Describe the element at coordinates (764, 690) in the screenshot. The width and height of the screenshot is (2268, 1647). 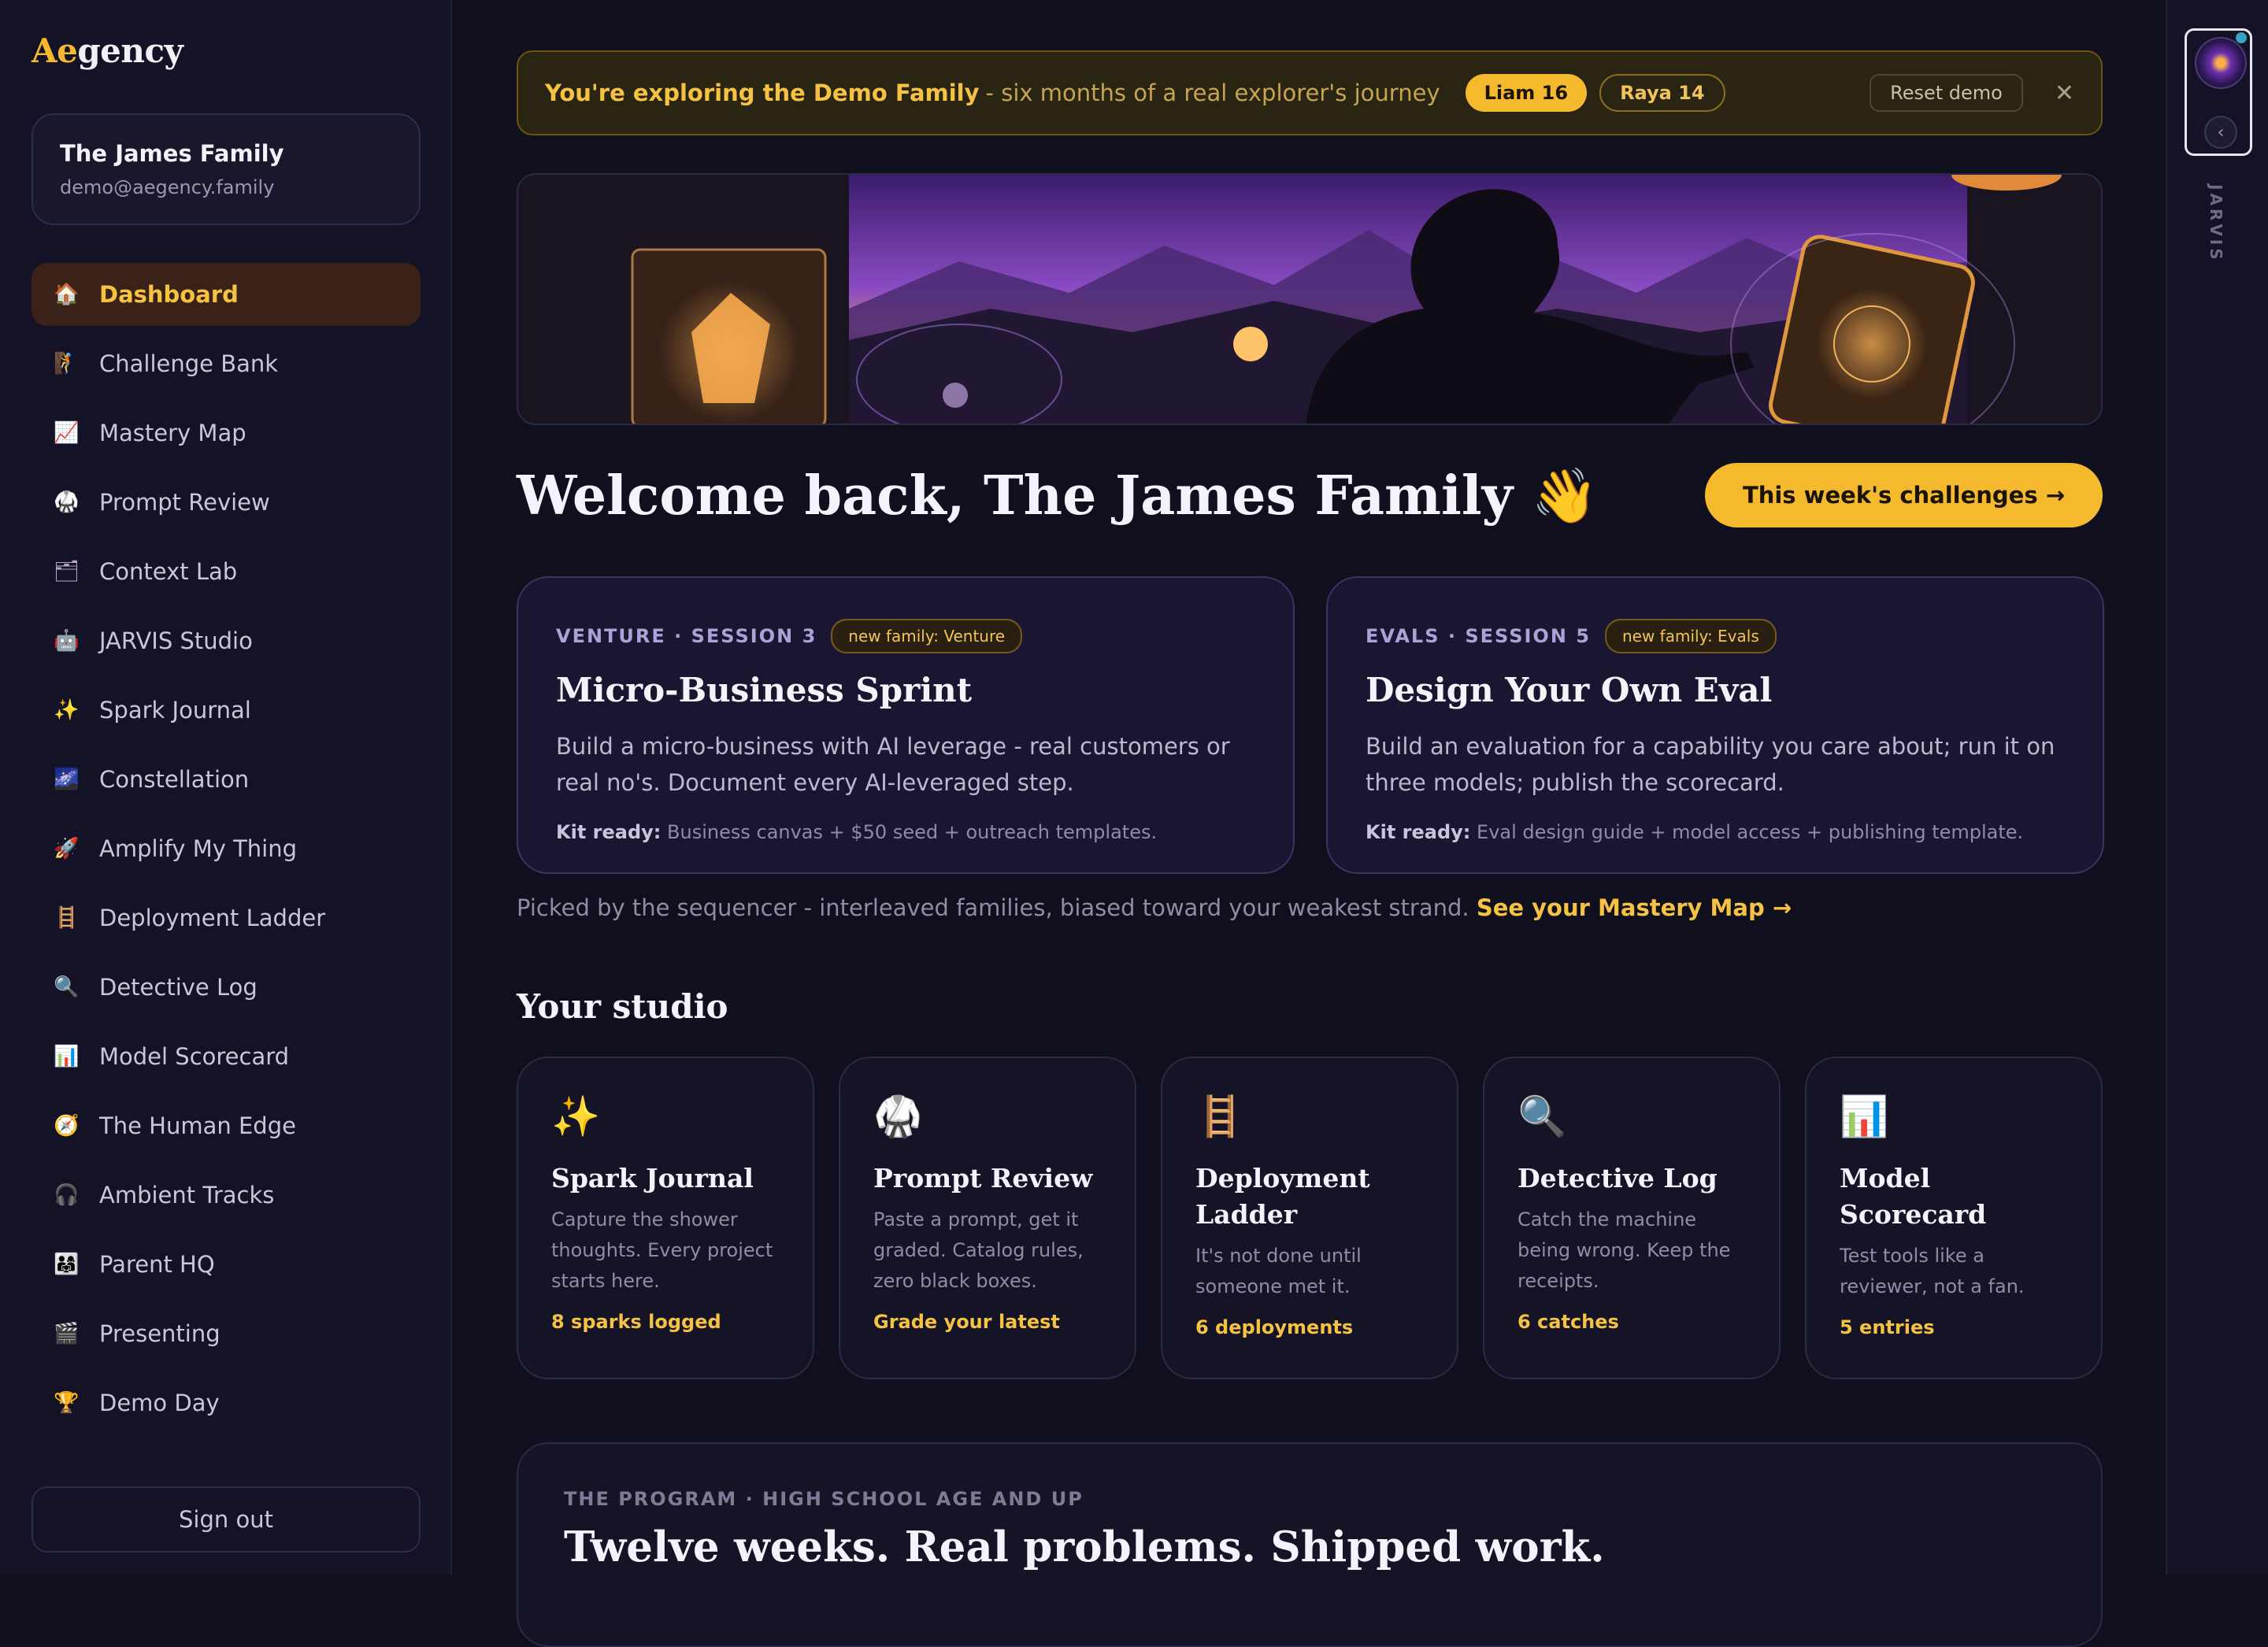
I see `challenge-title: Micro-Business Sprint` at that location.